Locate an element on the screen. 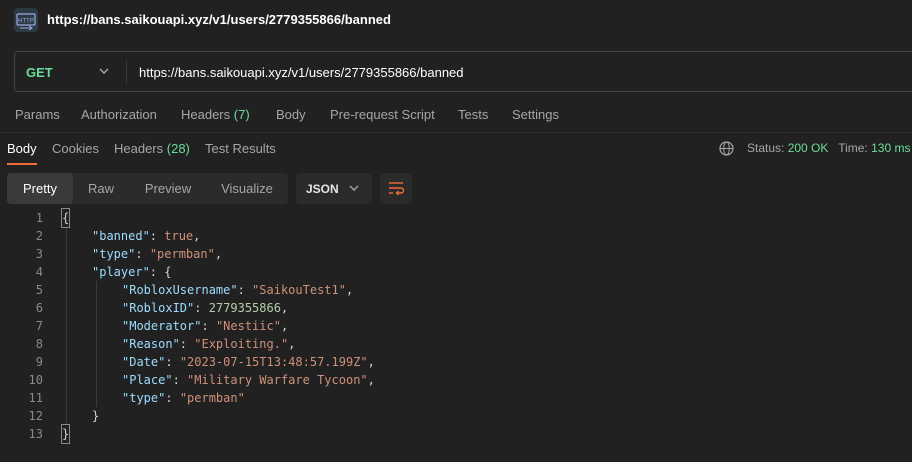 This screenshot has width=912, height=462. headers-count: (28) is located at coordinates (178, 148).